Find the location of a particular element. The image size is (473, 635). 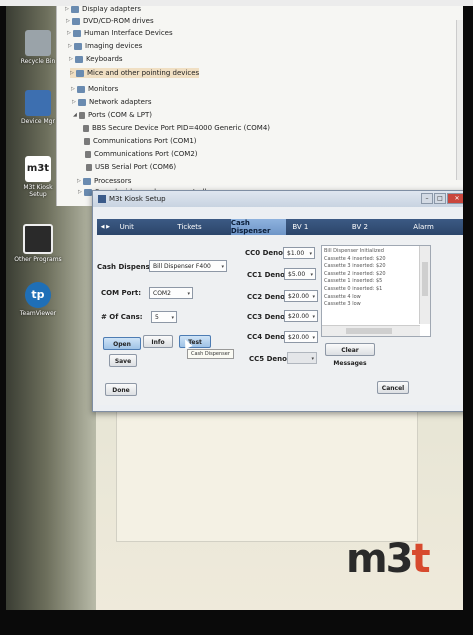

cc0-select: $1.00 ▾ is located at coordinates (299, 253).